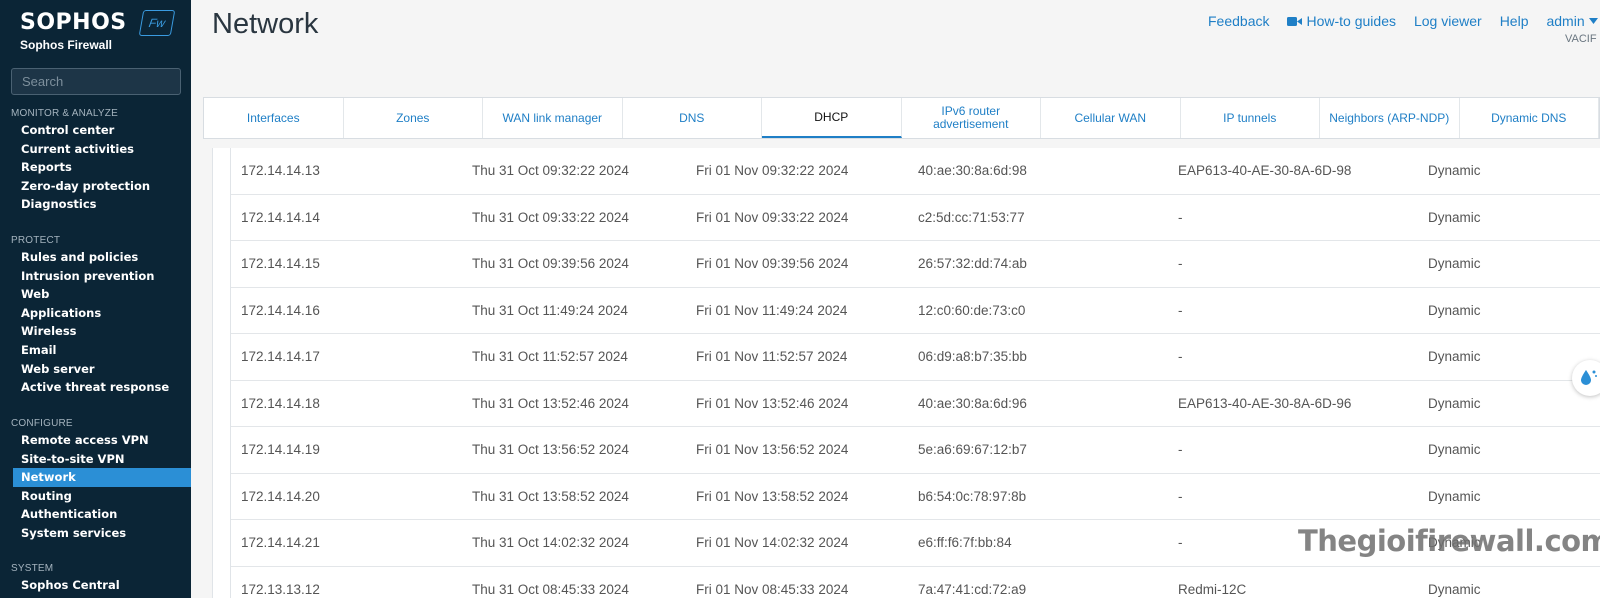 Image resolution: width=1600 pixels, height=598 pixels. What do you see at coordinates (95, 276) in the screenshot?
I see `sidebar-item-intrusion-prevention: Intrusion prevention` at bounding box center [95, 276].